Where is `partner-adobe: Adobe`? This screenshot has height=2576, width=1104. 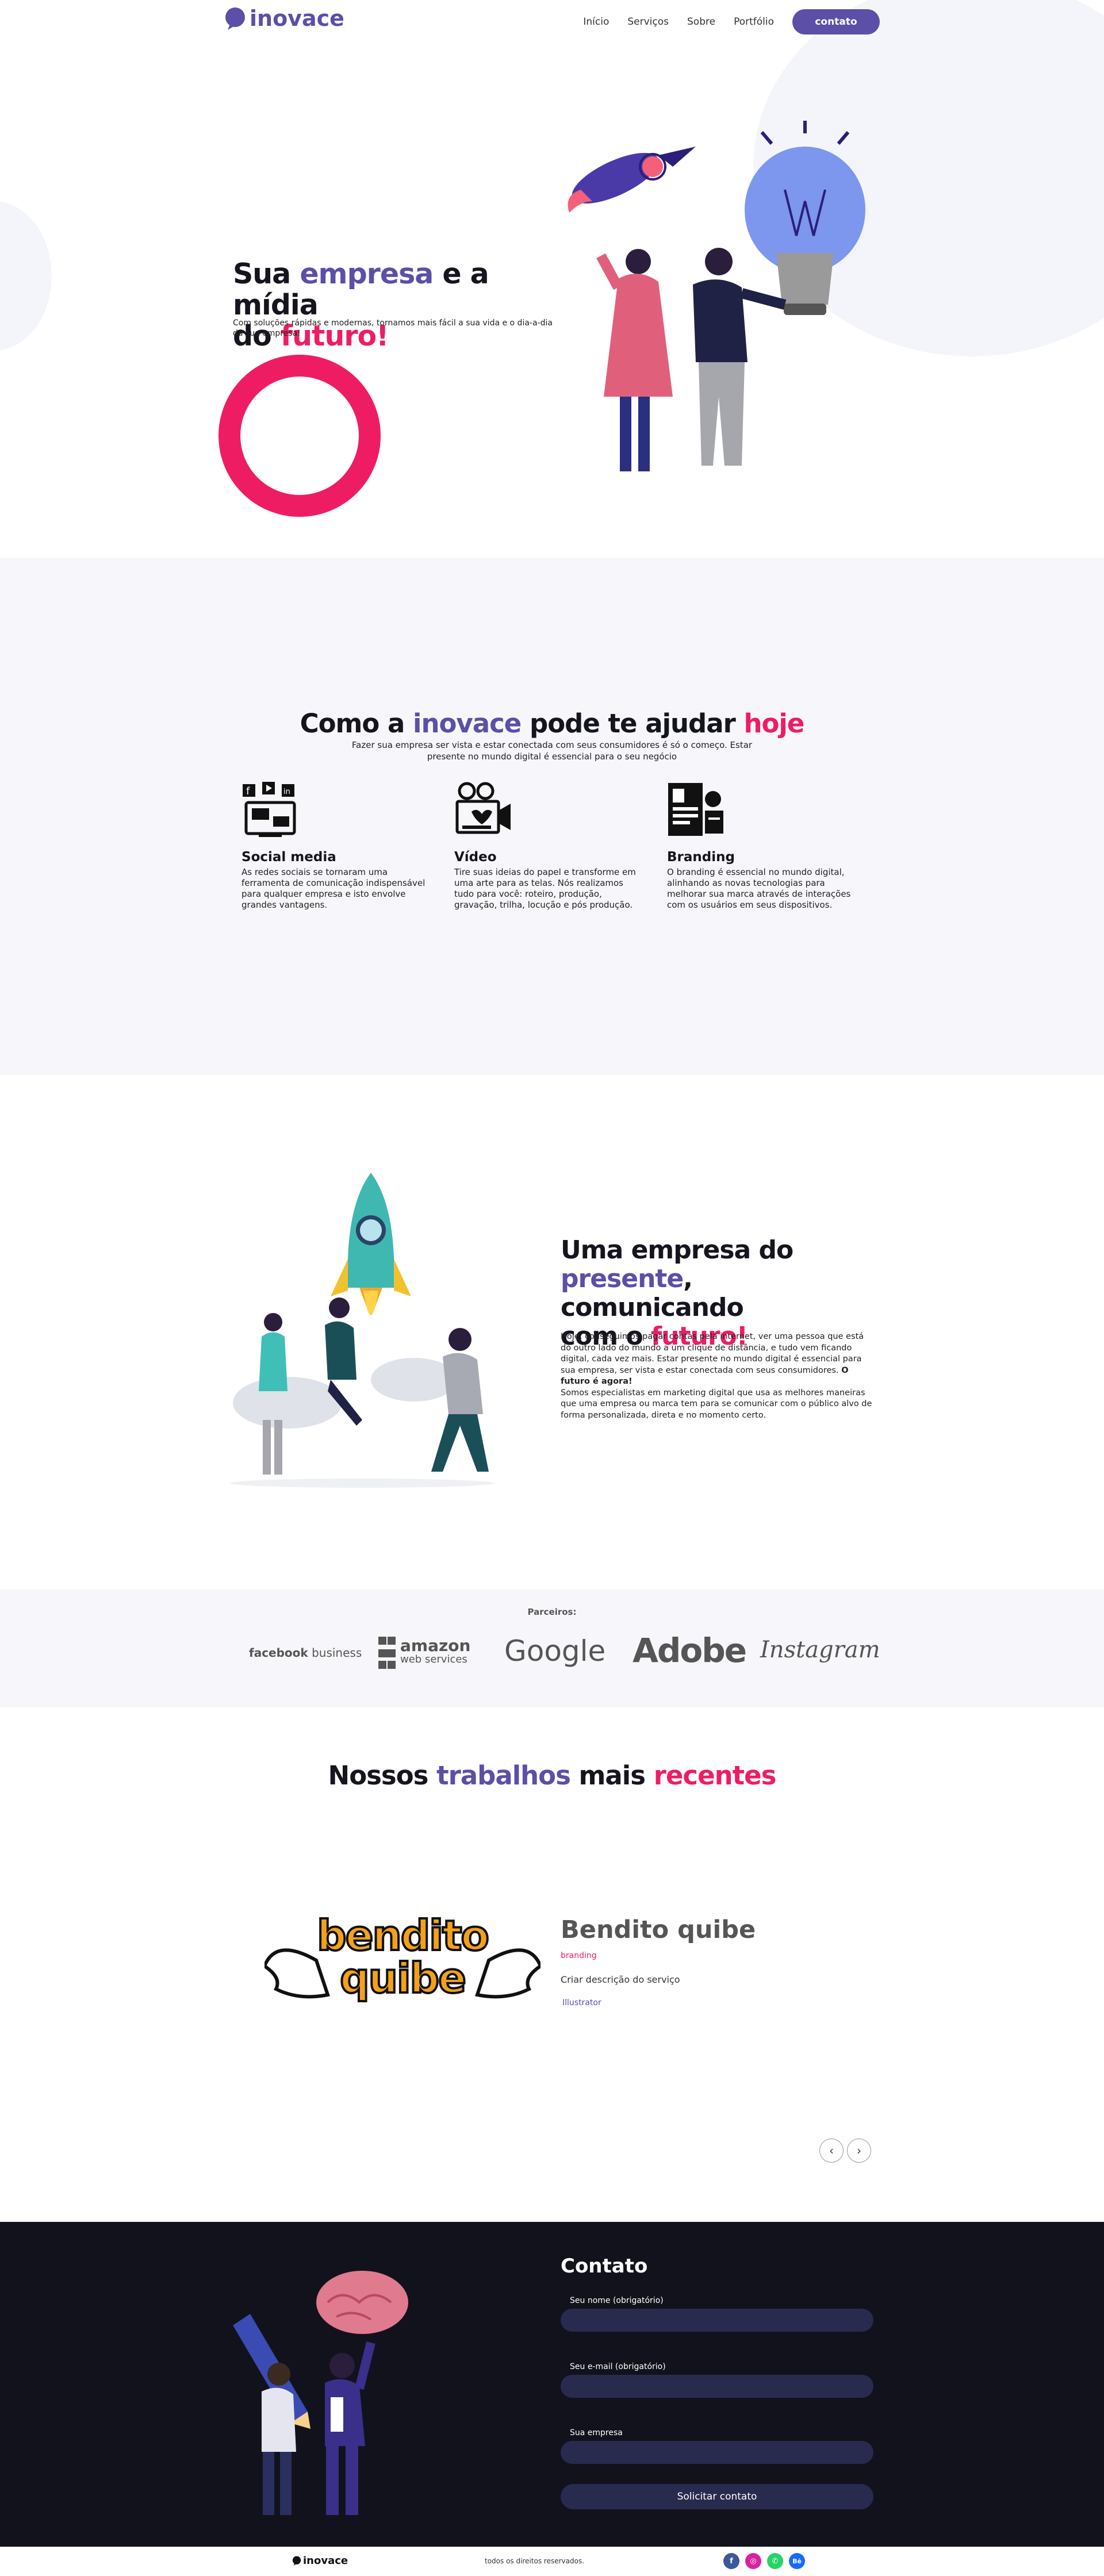 partner-adobe: Adobe is located at coordinates (689, 1651).